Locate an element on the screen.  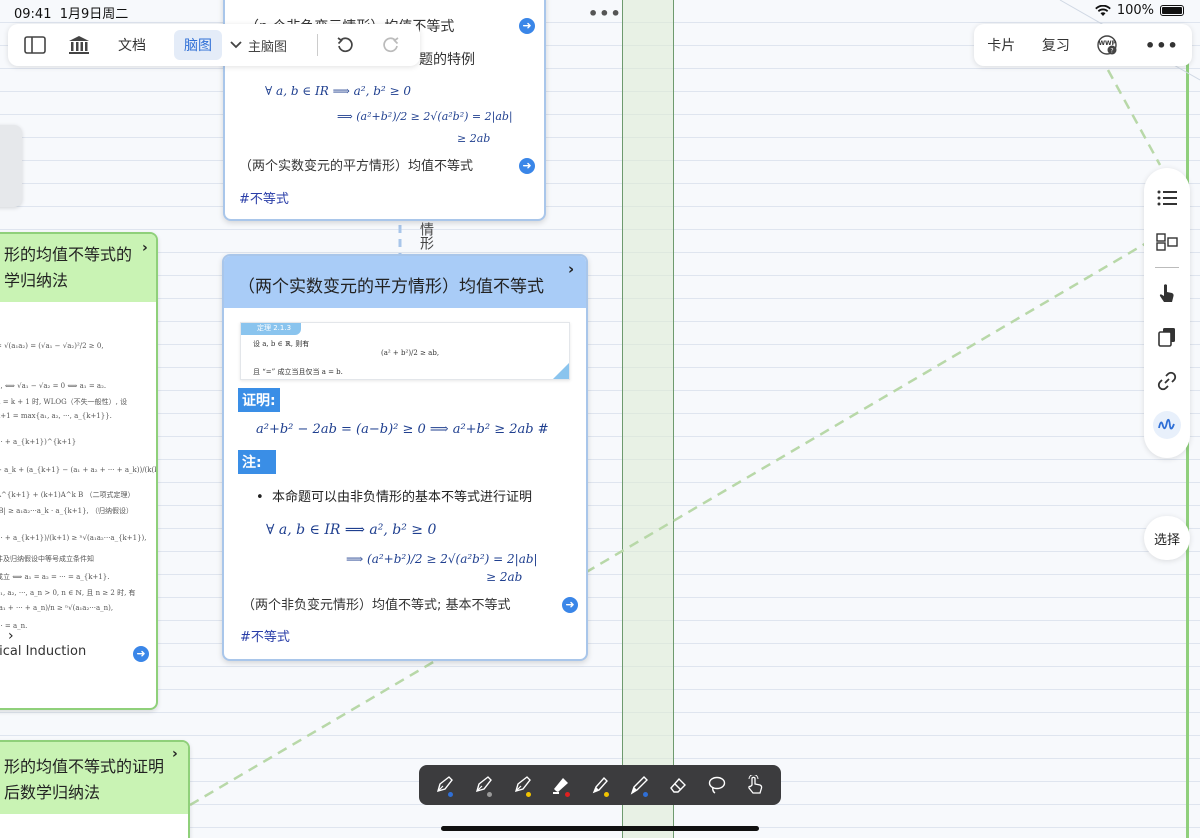
pen-yellow-icon is located at coordinates (522, 785).